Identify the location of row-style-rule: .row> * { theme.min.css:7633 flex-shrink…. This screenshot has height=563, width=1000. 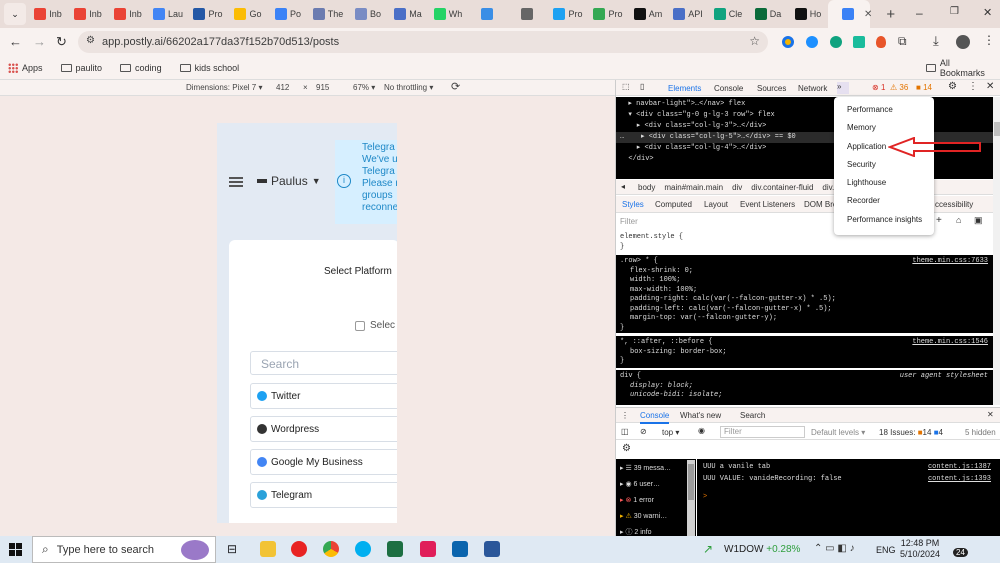
(805, 294).